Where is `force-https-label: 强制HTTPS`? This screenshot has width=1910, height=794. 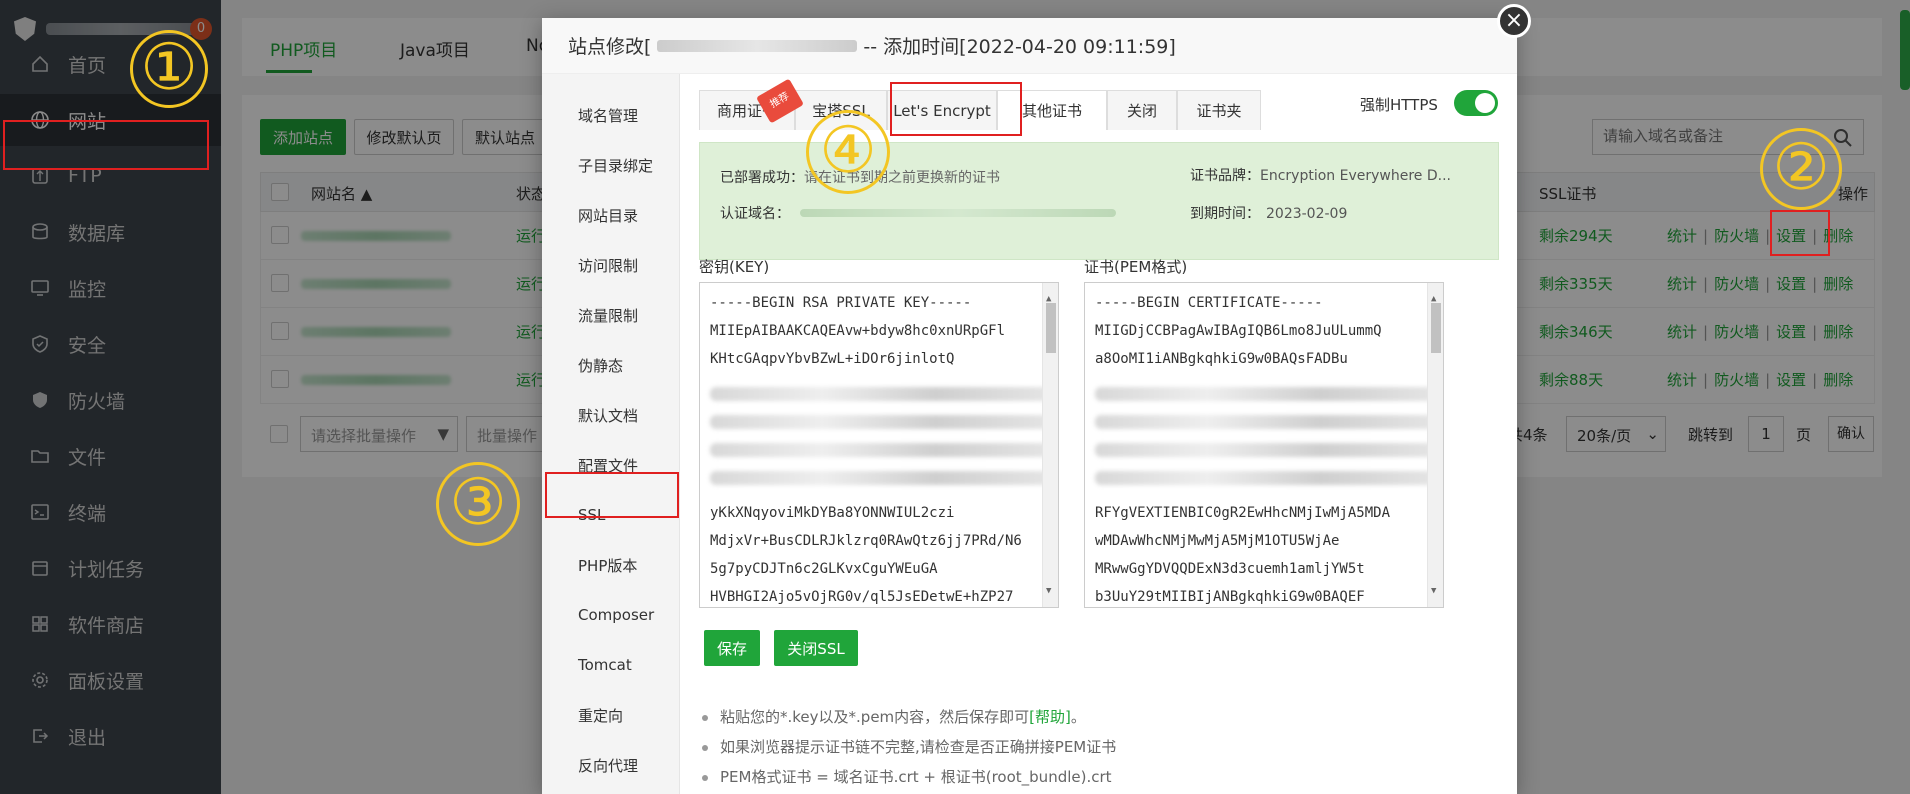 force-https-label: 强制HTTPS is located at coordinates (1399, 105).